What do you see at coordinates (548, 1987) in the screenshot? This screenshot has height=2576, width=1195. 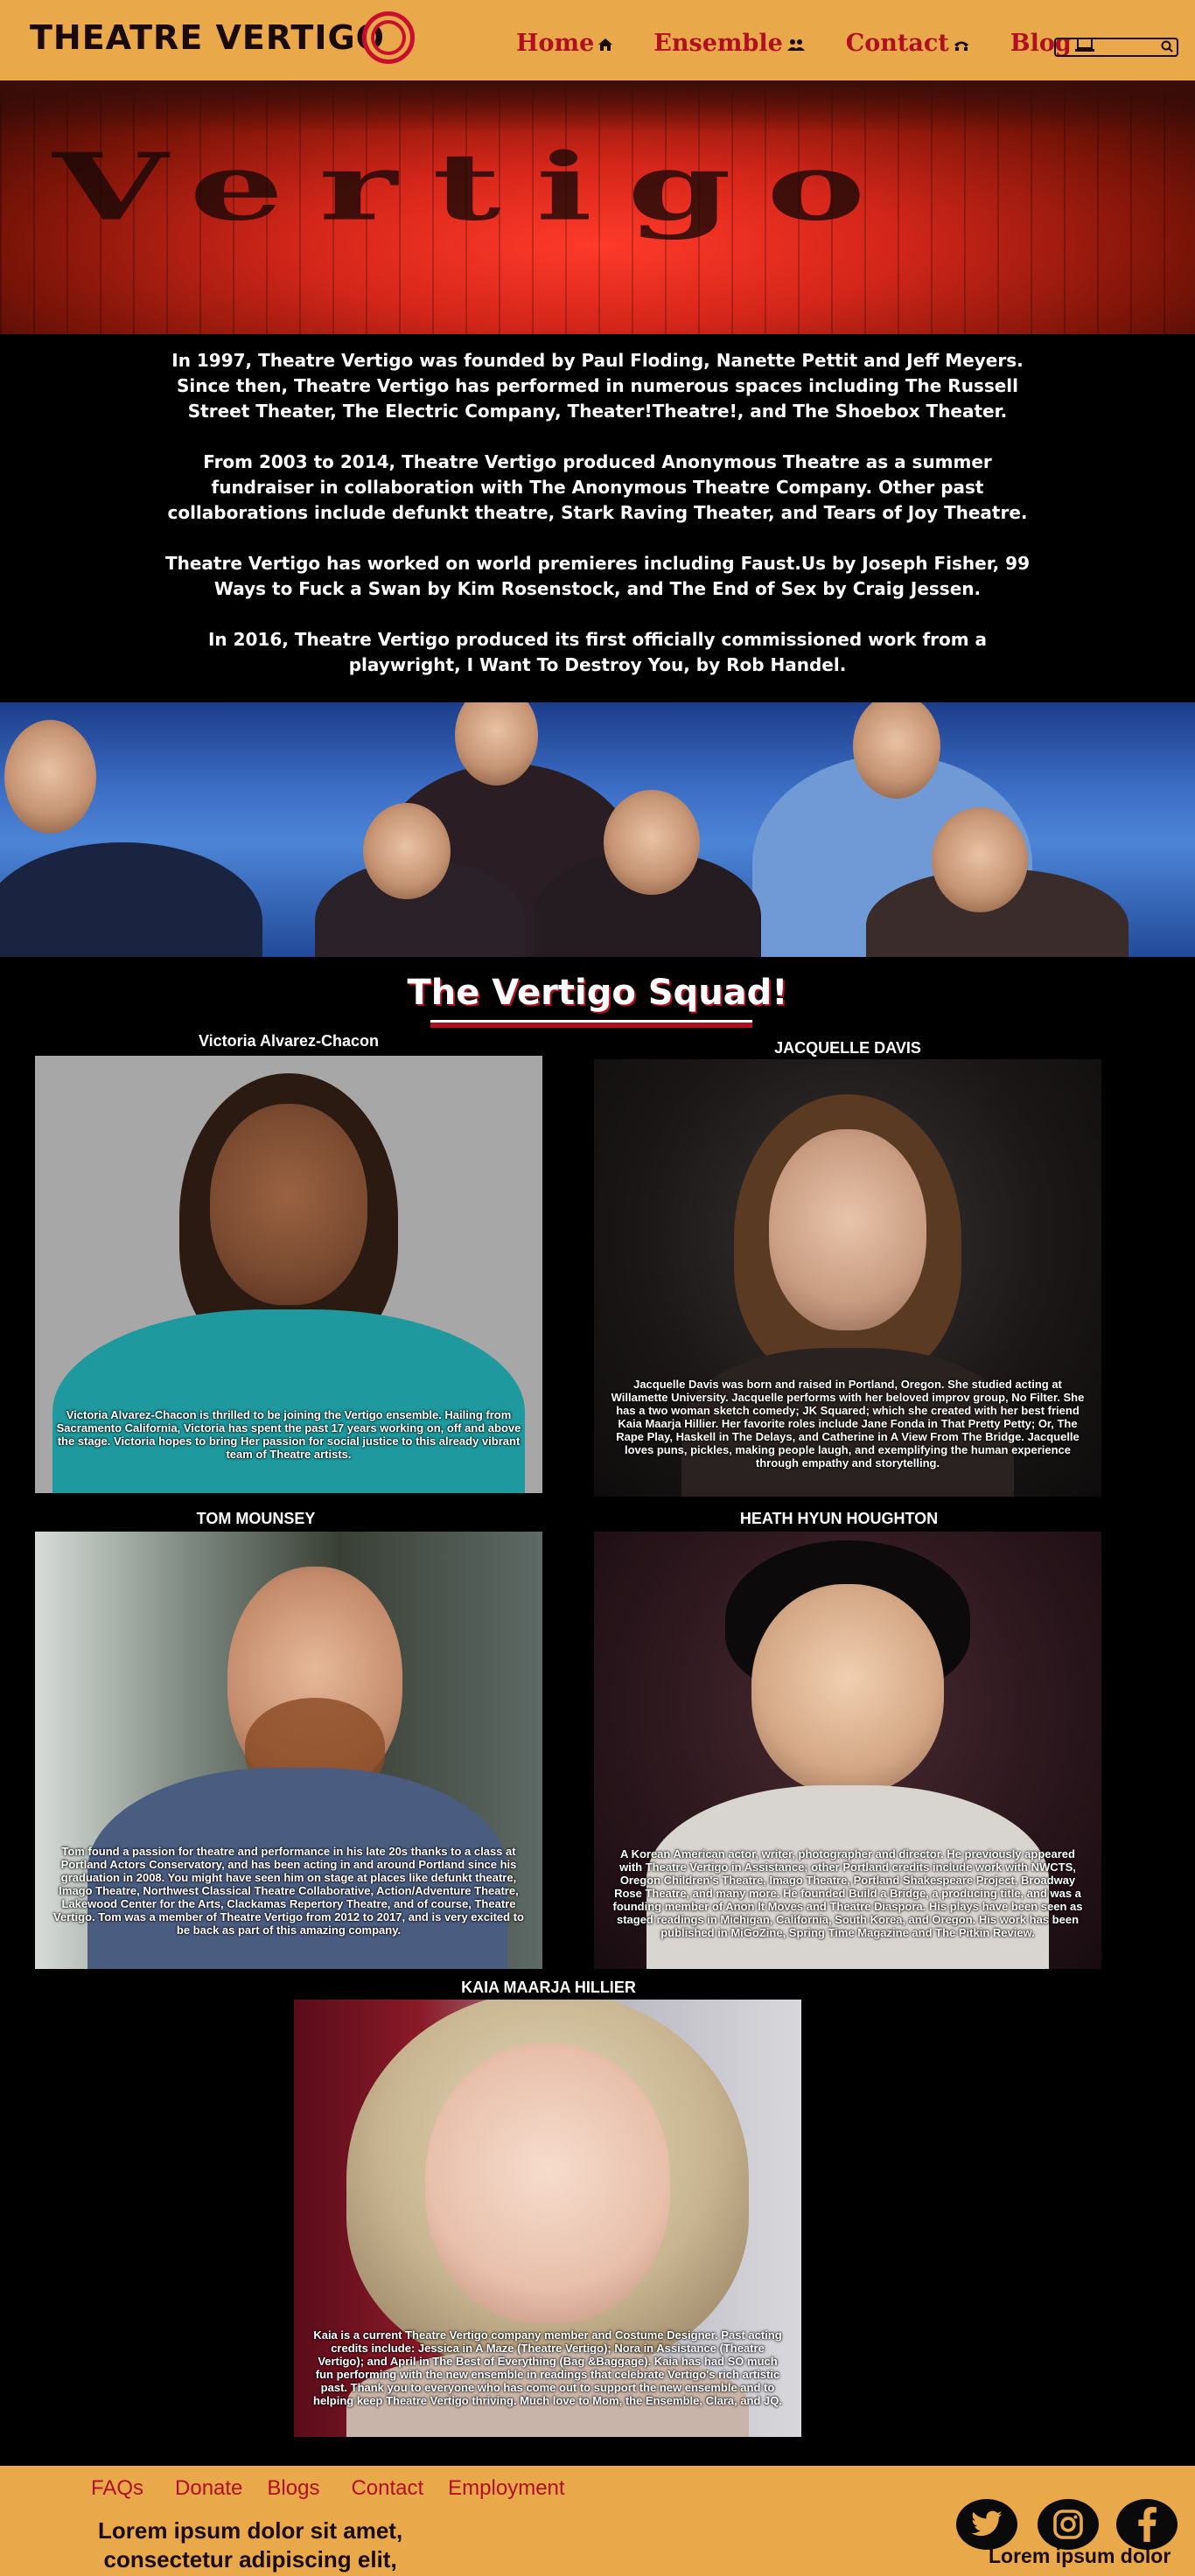 I see `member-name: KAIA MAARJA HILLIER` at bounding box center [548, 1987].